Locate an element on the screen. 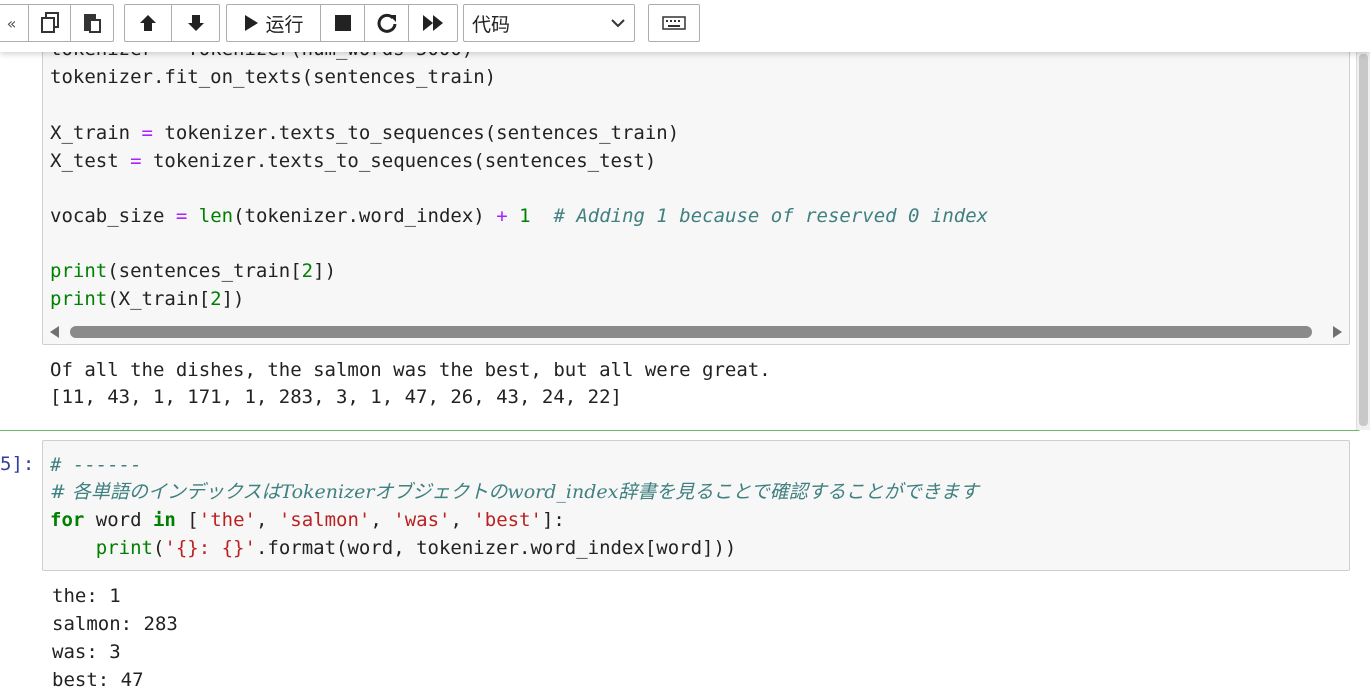  cut-button: « is located at coordinates (14, 23).